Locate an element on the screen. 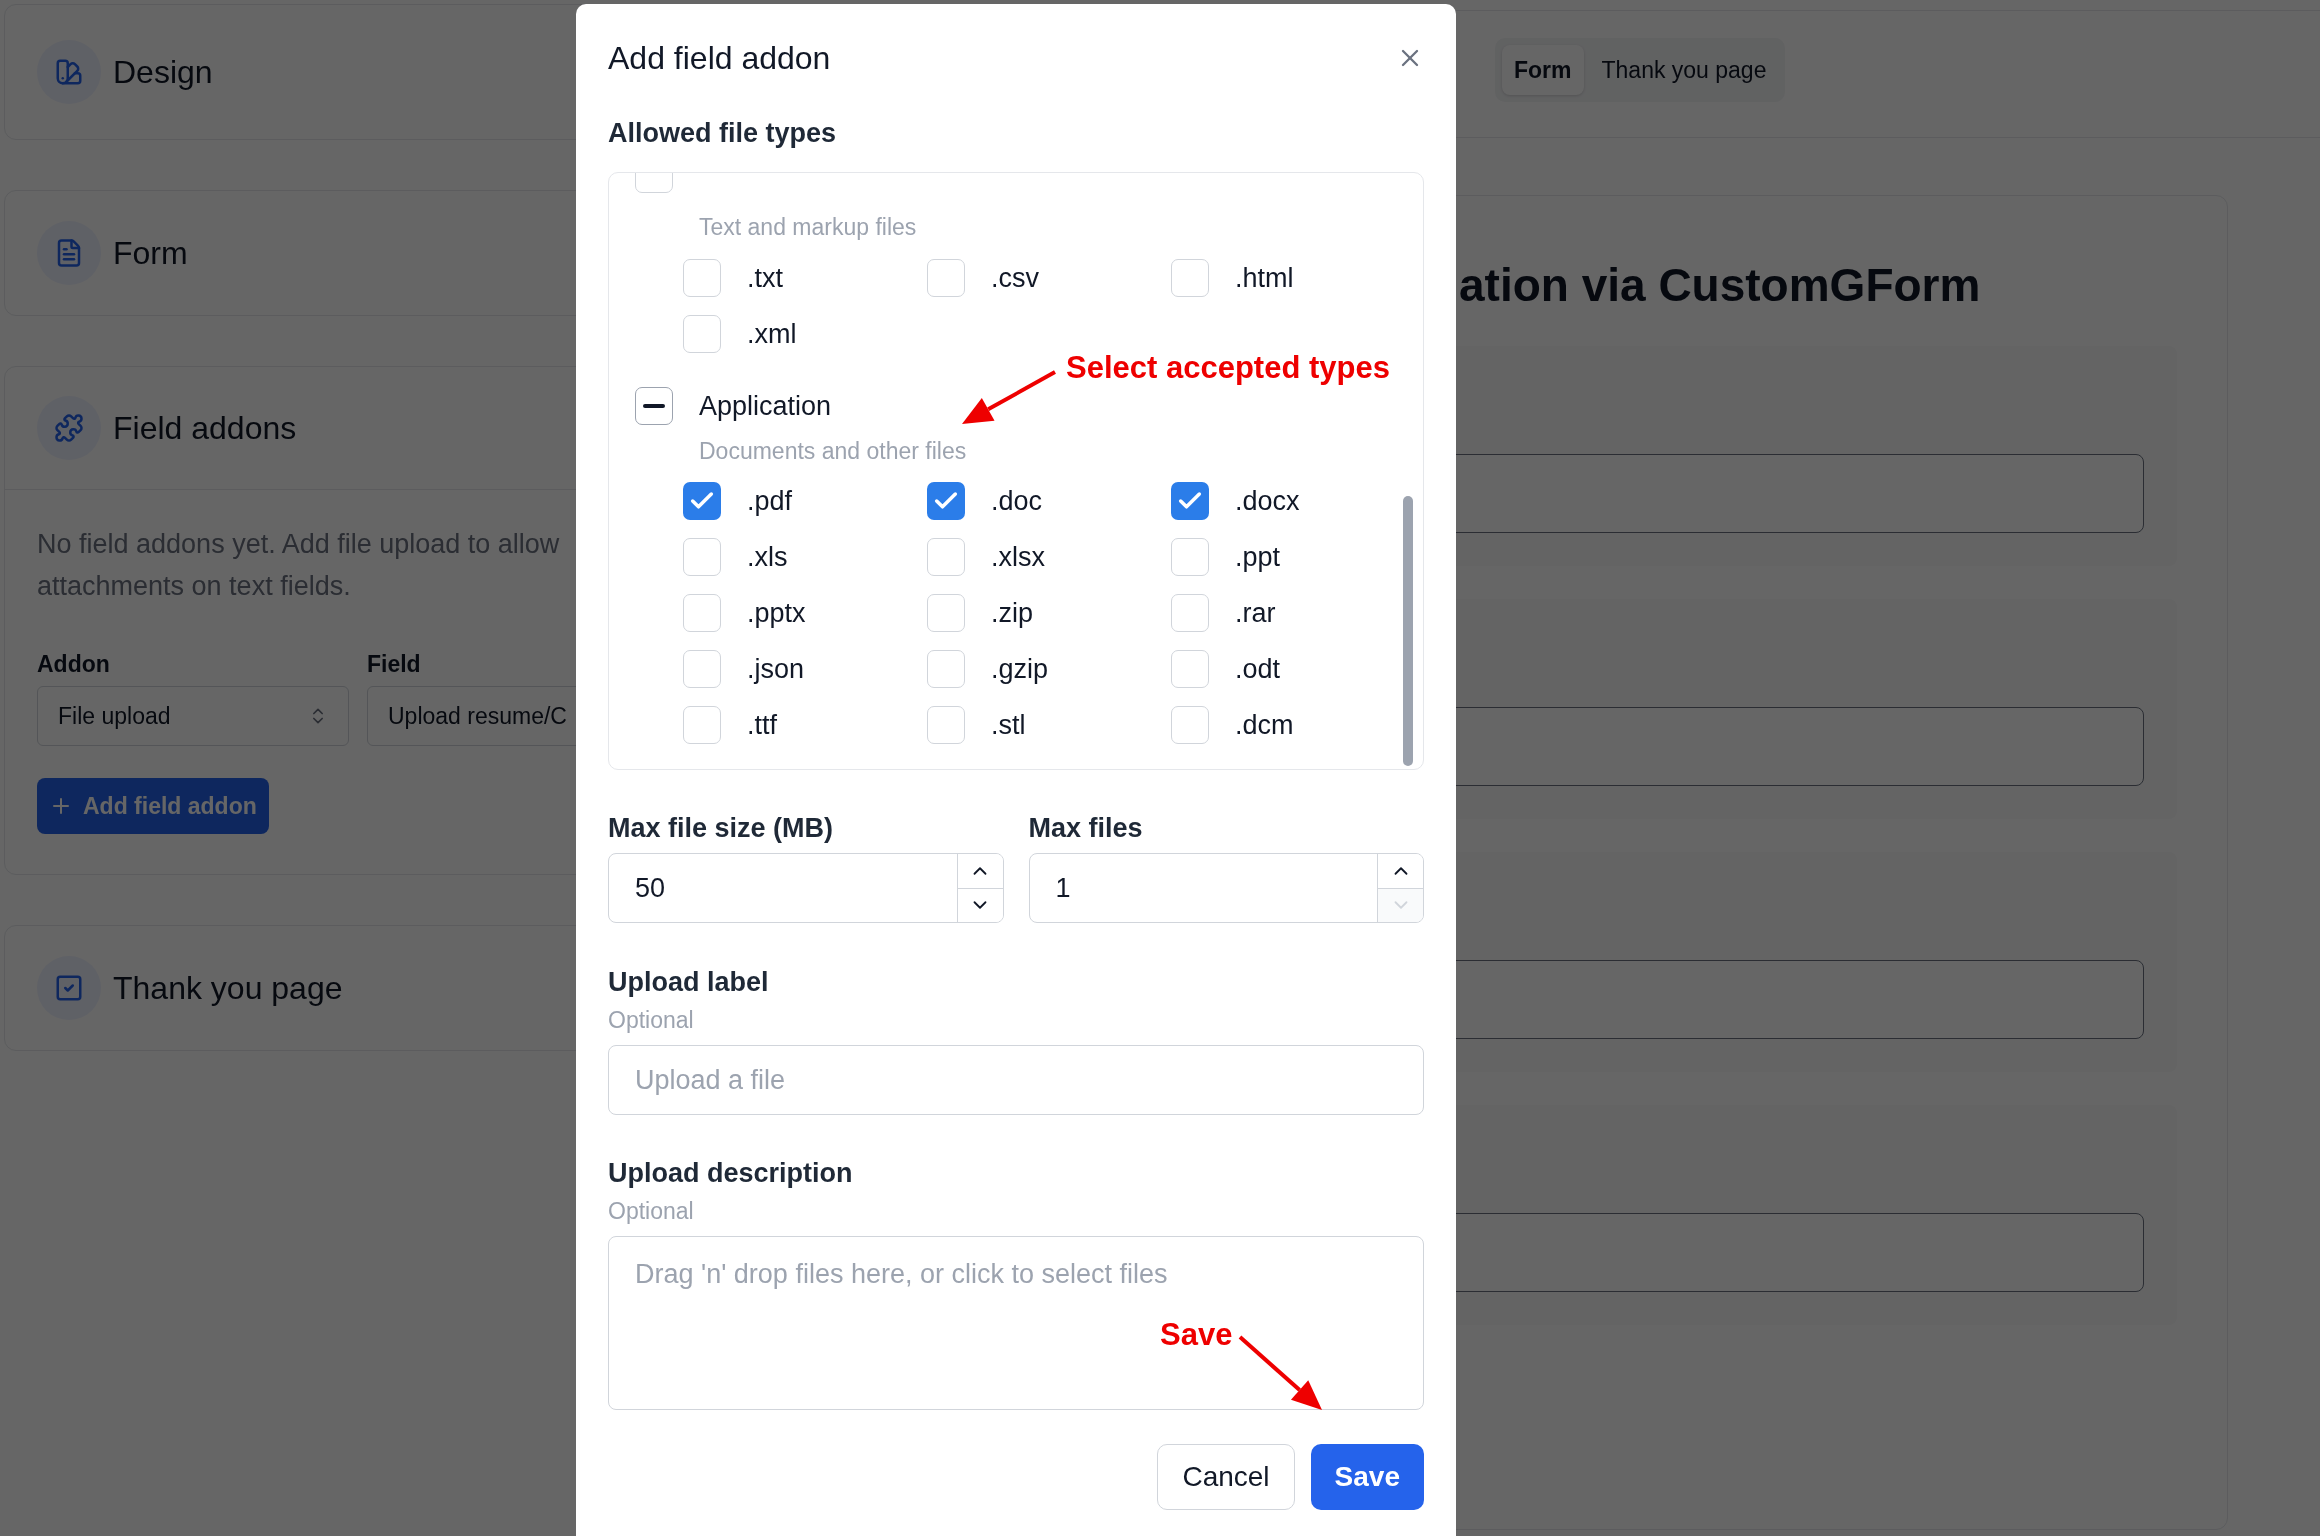  file-type-label: .ttf is located at coordinates (762, 725).